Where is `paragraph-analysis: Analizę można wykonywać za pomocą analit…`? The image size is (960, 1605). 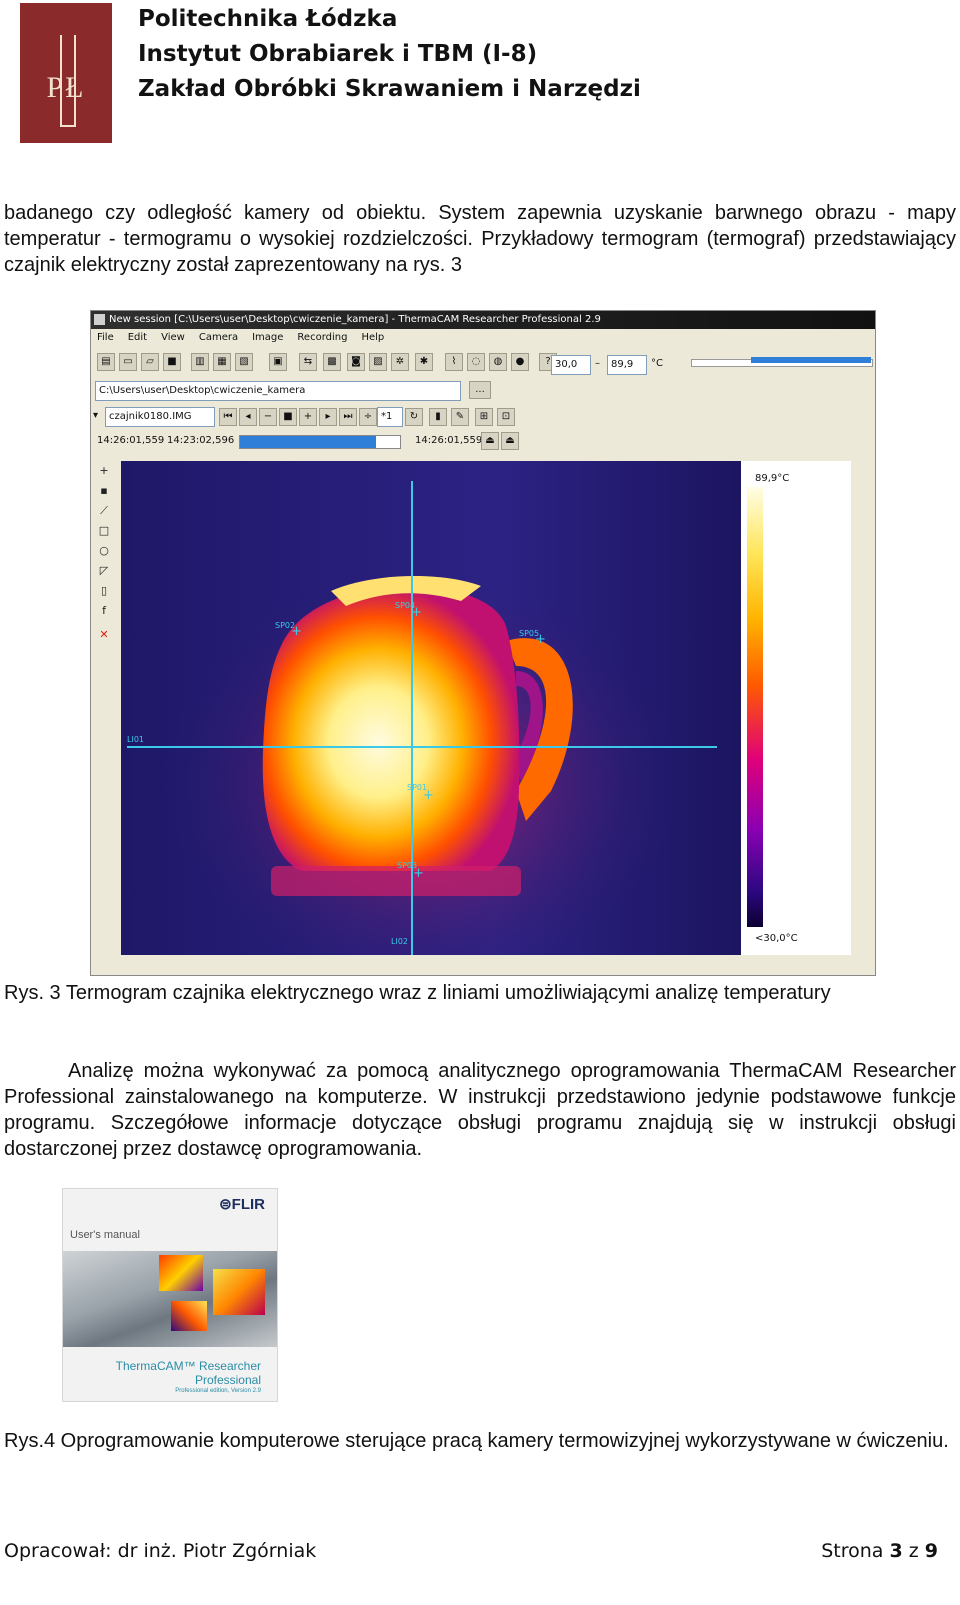
paragraph-analysis: Analizę można wykonywać za pomocą analit… is located at coordinates (480, 1110).